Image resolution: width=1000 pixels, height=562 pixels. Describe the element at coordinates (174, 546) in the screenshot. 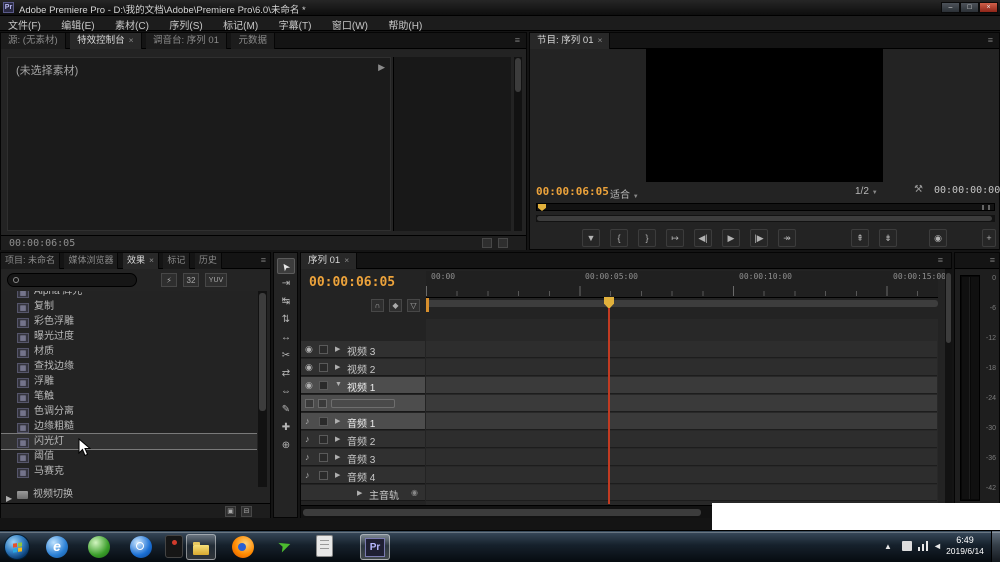

I see `taskbar-dark-app-icon` at that location.